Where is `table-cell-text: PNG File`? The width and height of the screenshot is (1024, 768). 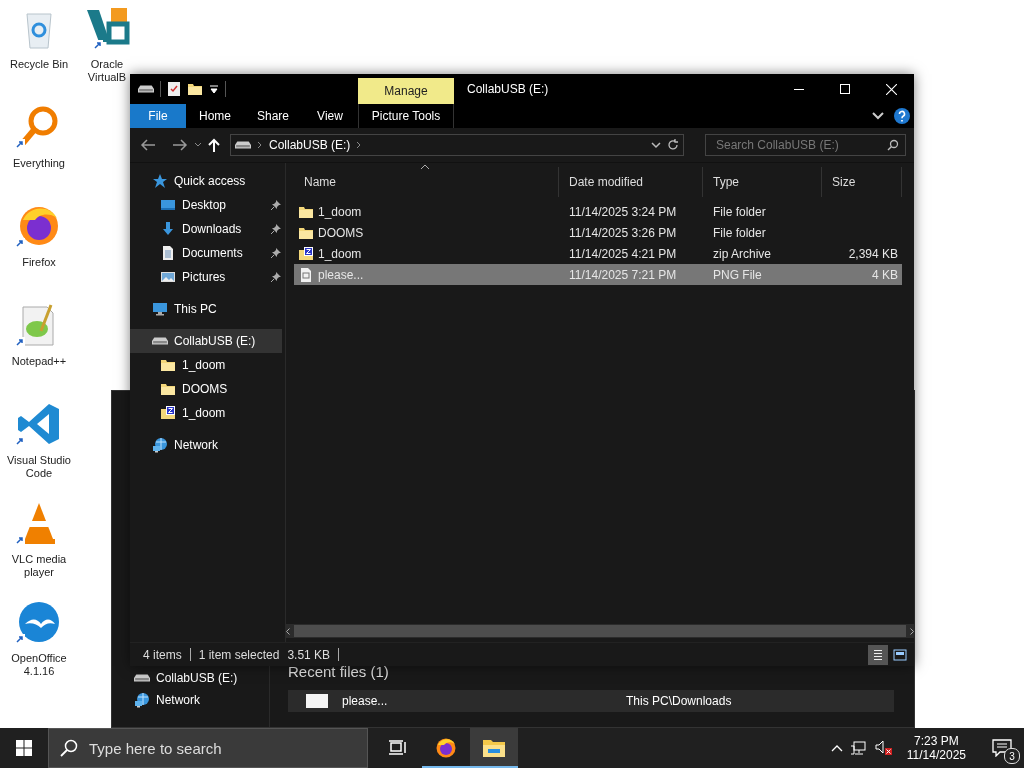
table-cell-text: PNG File is located at coordinates (737, 274).